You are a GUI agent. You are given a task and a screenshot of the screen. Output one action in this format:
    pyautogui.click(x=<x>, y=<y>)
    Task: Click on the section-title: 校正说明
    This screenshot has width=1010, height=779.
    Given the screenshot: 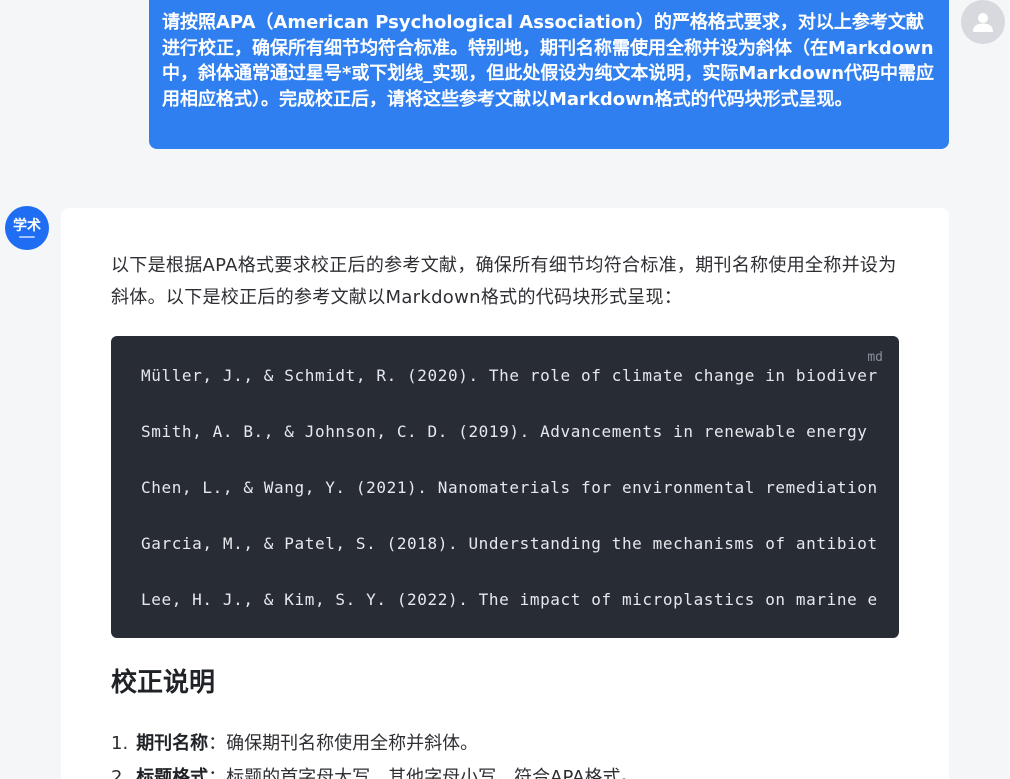 What is the action you would take?
    pyautogui.click(x=163, y=683)
    